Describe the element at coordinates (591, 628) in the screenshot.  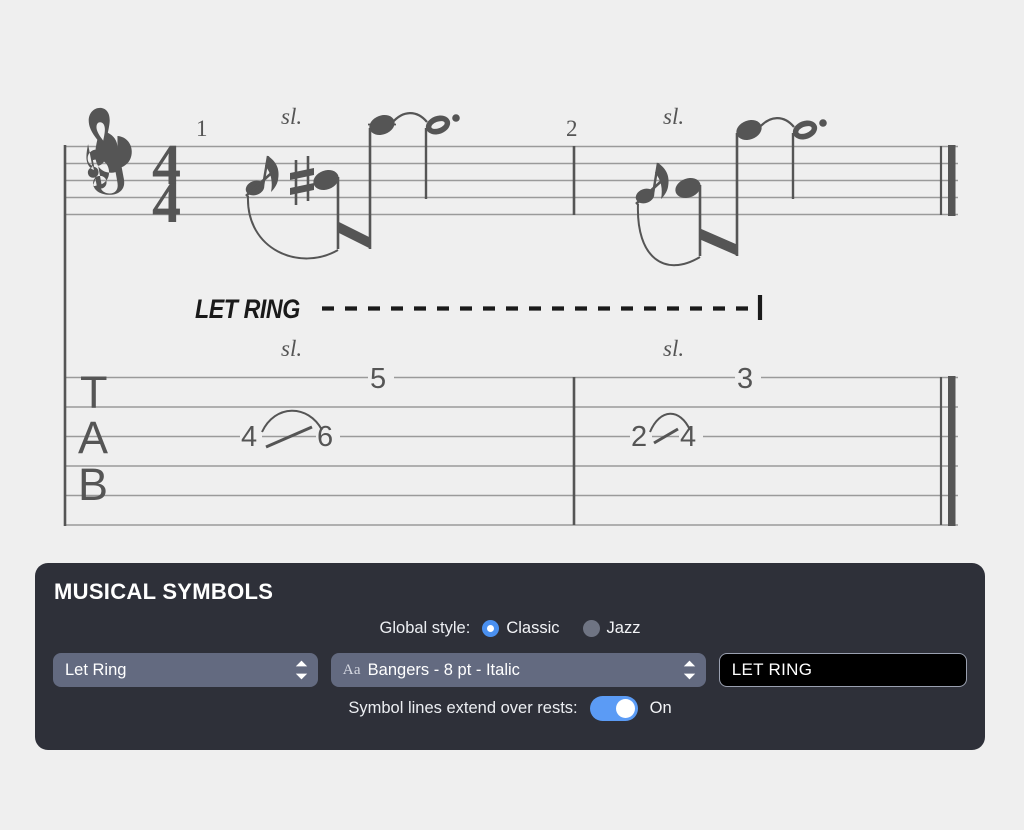
I see `radio-button-jazz-icon` at that location.